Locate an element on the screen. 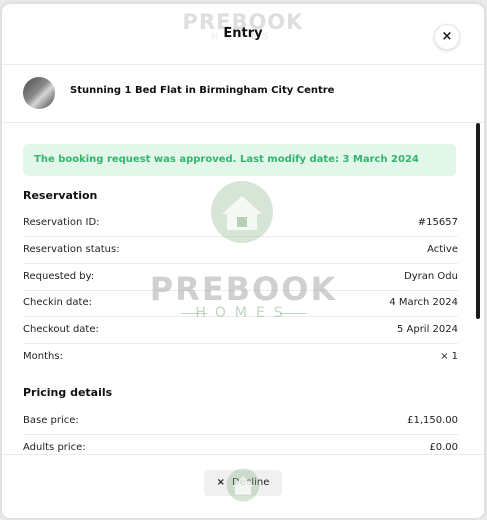  row-value: 5 April 2024 is located at coordinates (427, 329).